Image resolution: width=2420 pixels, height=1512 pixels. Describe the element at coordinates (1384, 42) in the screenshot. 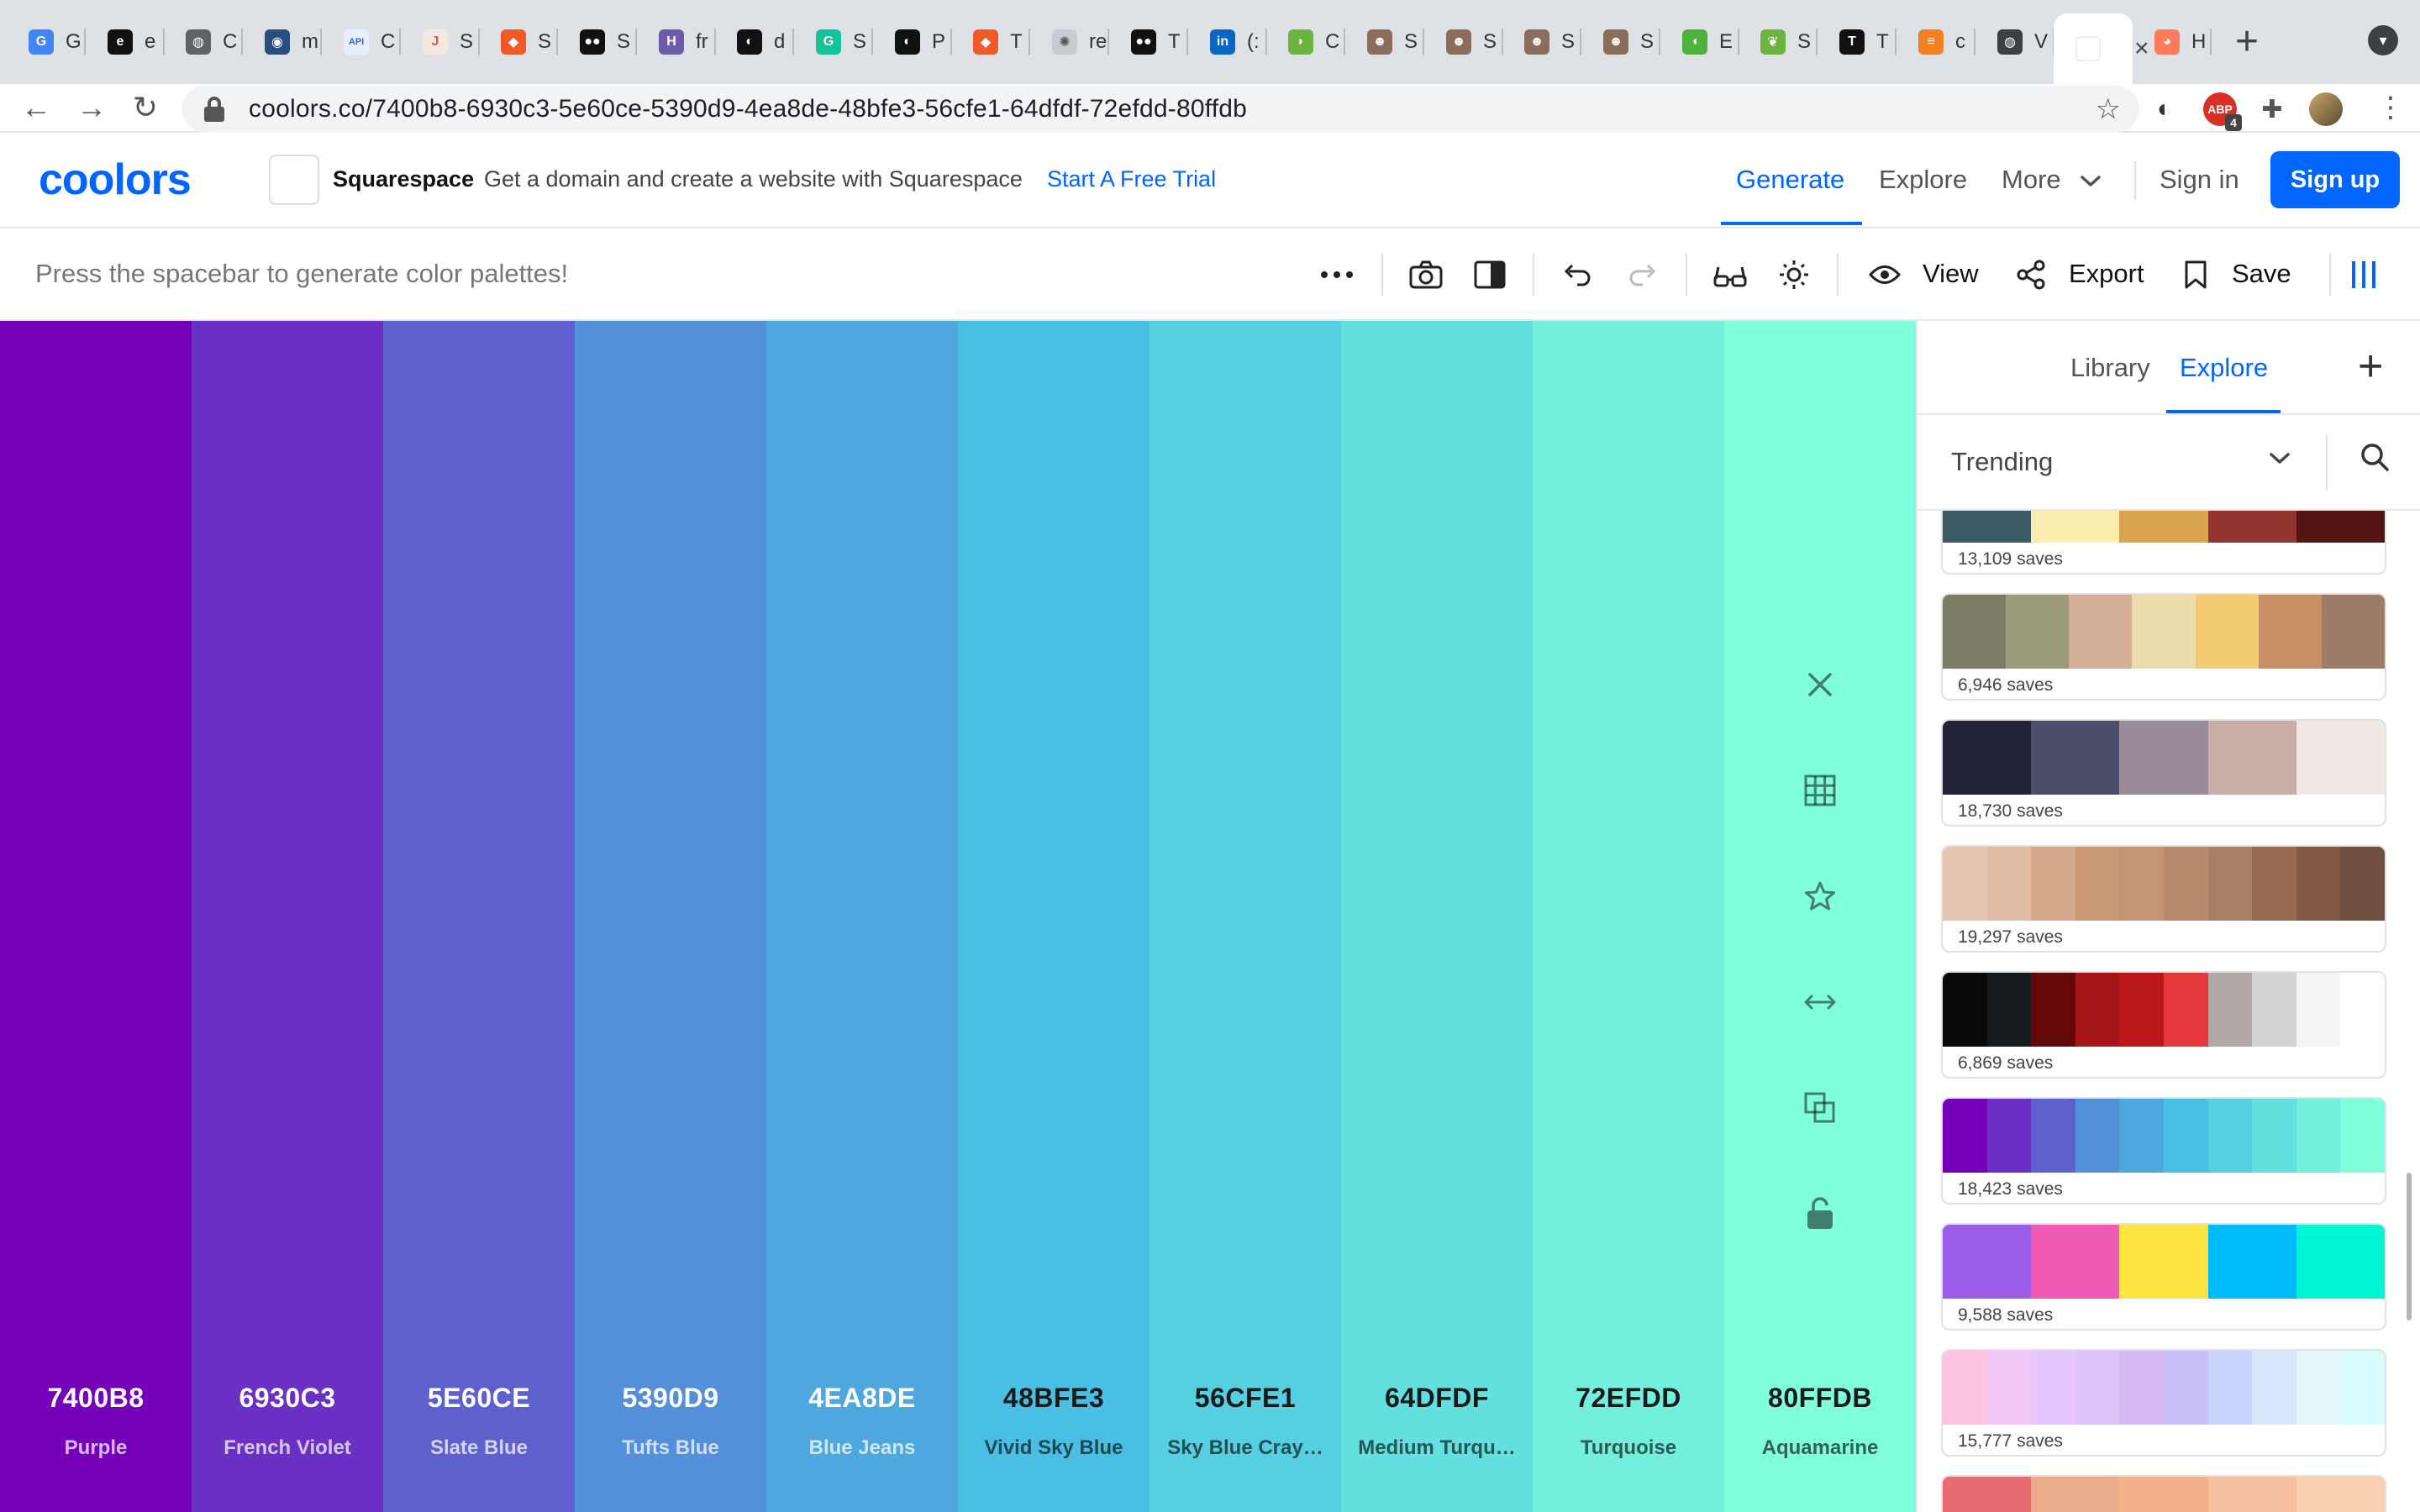

I see `browser-tab: ☻ S` at that location.